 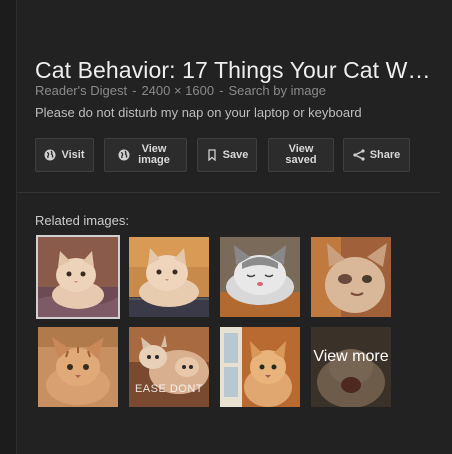 What do you see at coordinates (73, 154) in the screenshot?
I see `visit-label: Visit` at bounding box center [73, 154].